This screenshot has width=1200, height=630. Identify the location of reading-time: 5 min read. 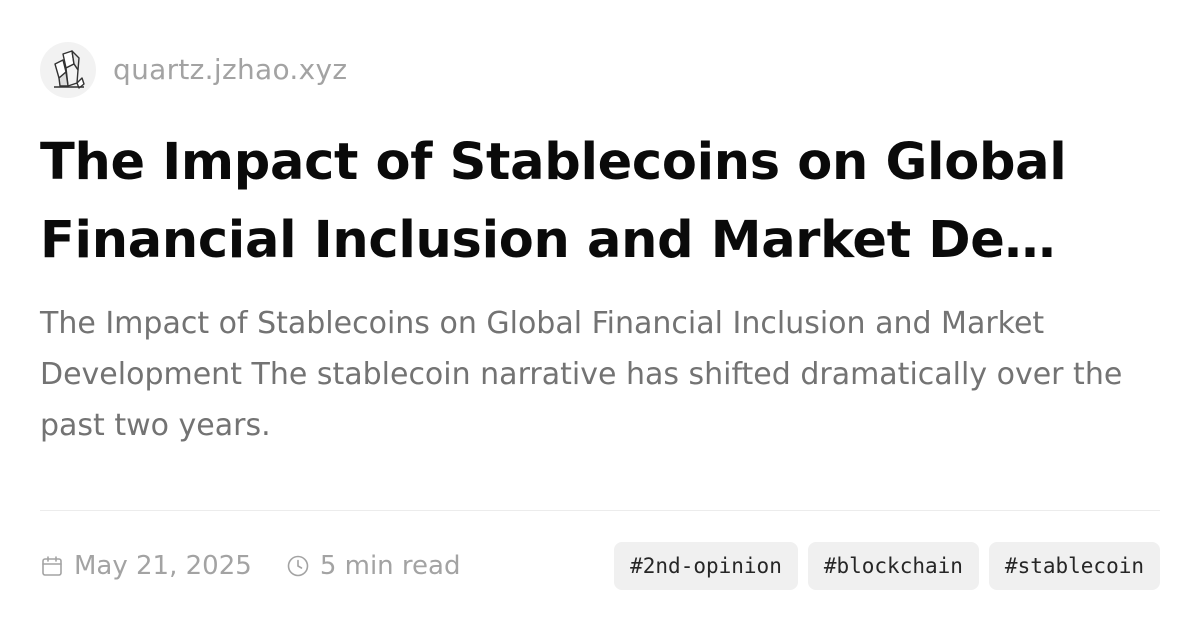
(373, 566).